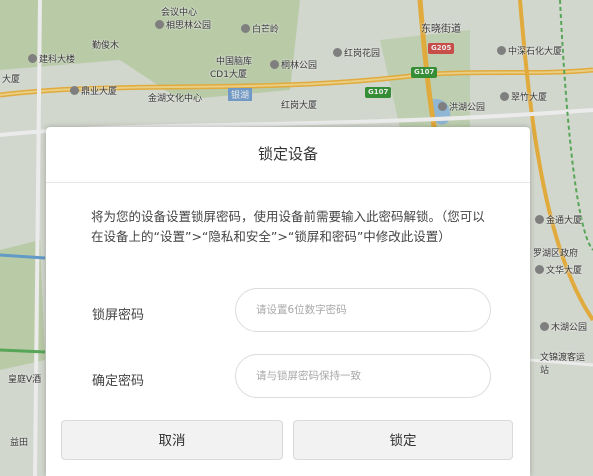  I want to click on dialog-title: 锁定设备, so click(288, 155).